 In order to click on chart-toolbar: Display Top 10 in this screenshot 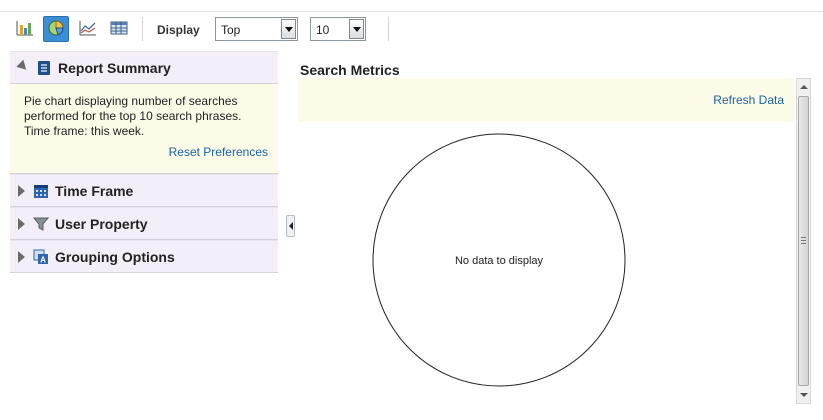, I will do `click(411, 30)`.